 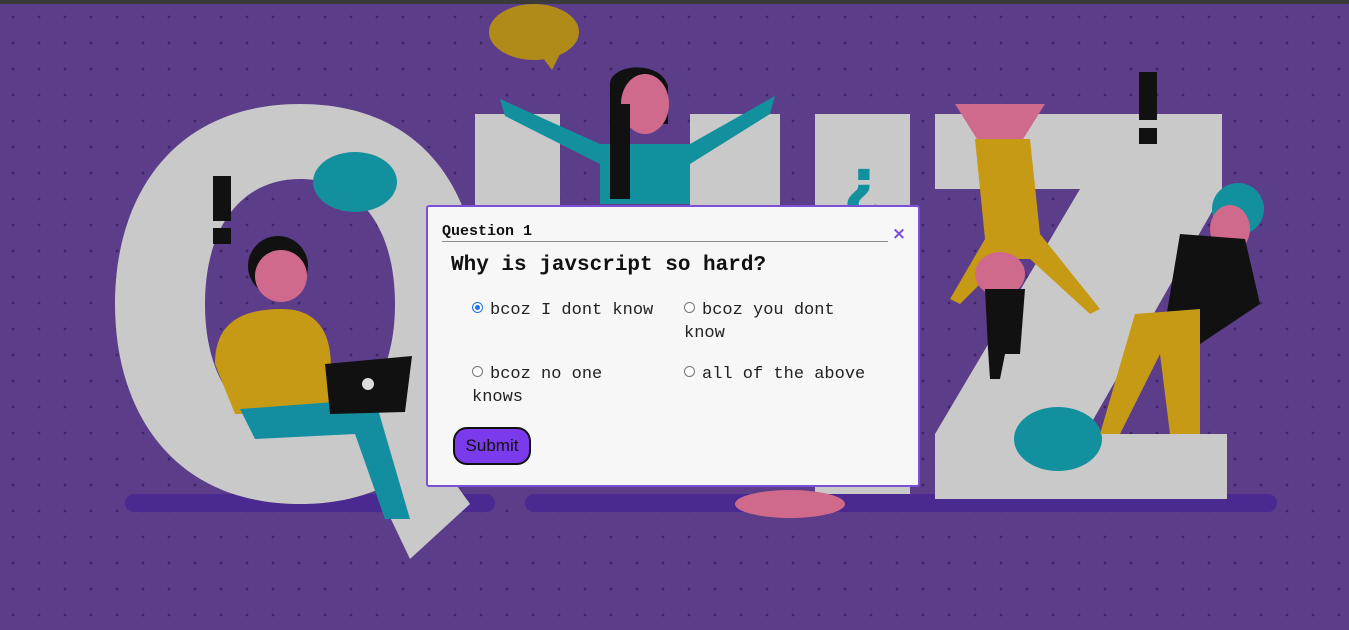 What do you see at coordinates (790, 504) in the screenshot?
I see `person-feet` at bounding box center [790, 504].